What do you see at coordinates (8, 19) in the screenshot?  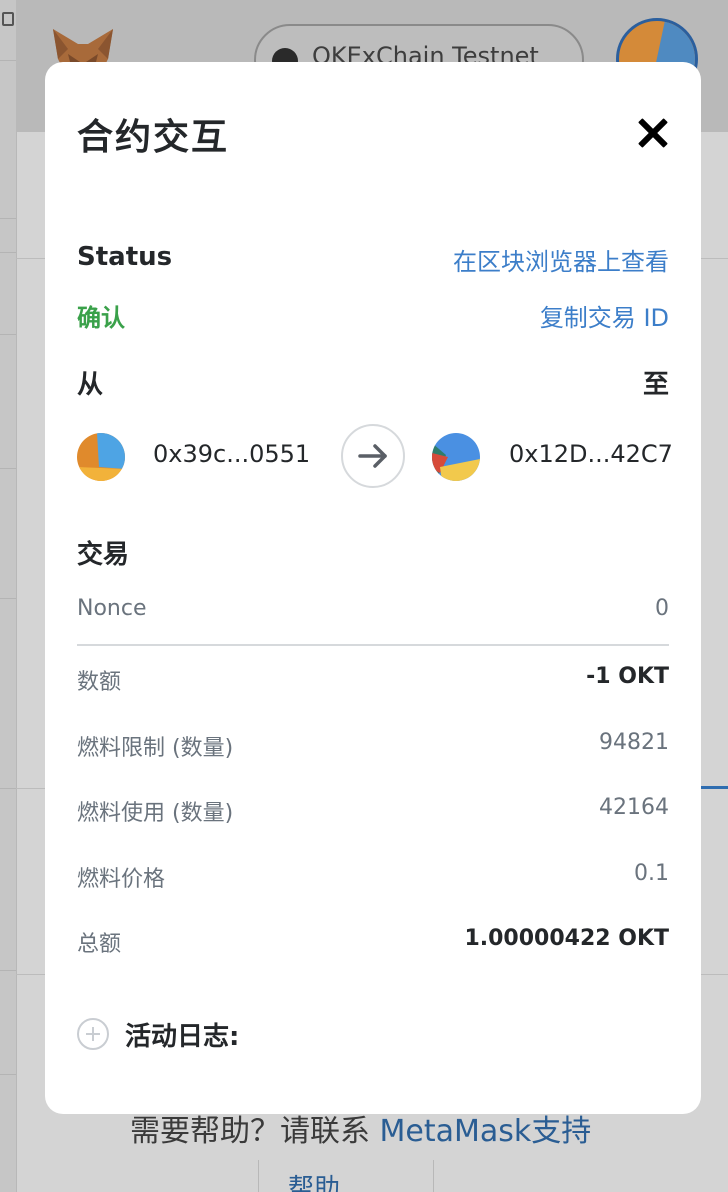 I see `tab-icon` at bounding box center [8, 19].